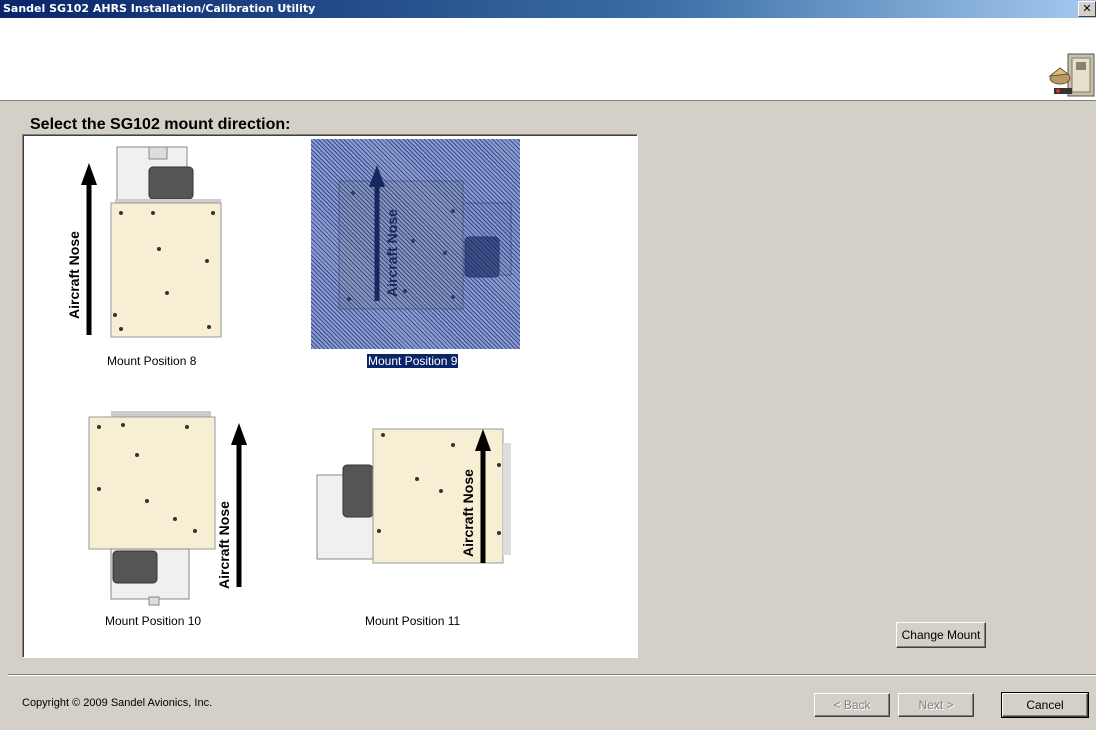 This screenshot has width=1096, height=730. I want to click on cancel-button: Cancel, so click(1045, 705).